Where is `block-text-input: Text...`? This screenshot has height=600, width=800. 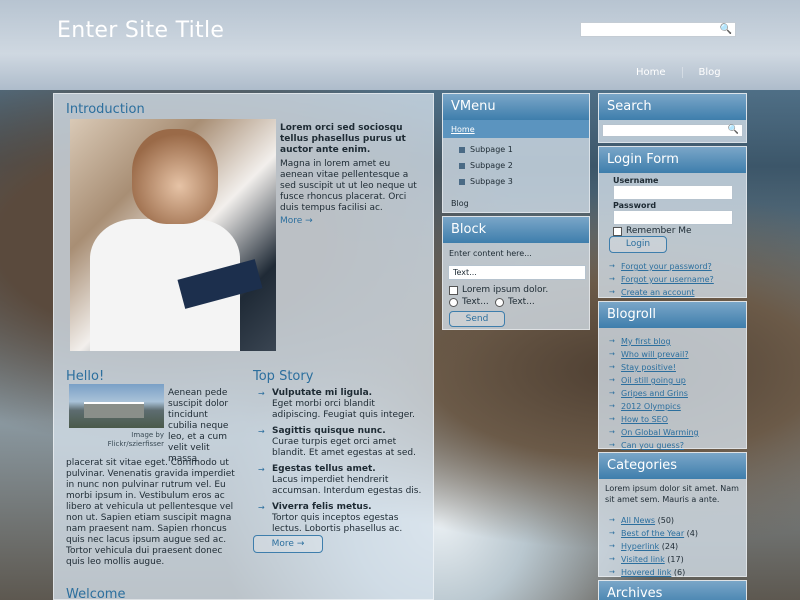 block-text-input: Text... is located at coordinates (517, 272).